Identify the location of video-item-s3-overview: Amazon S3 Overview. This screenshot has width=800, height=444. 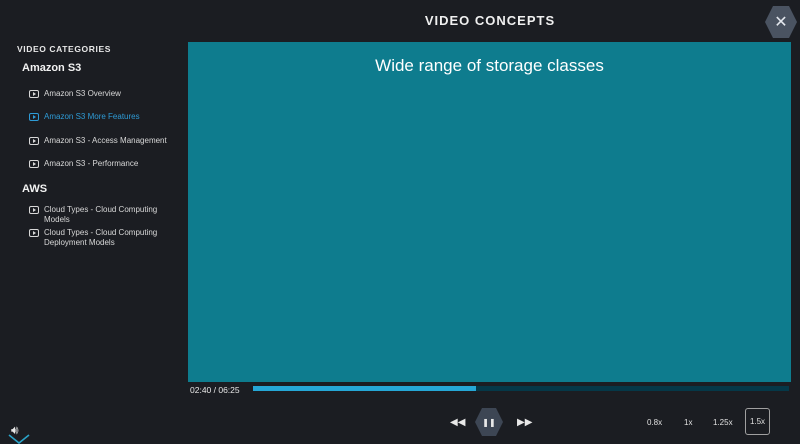
(104, 94).